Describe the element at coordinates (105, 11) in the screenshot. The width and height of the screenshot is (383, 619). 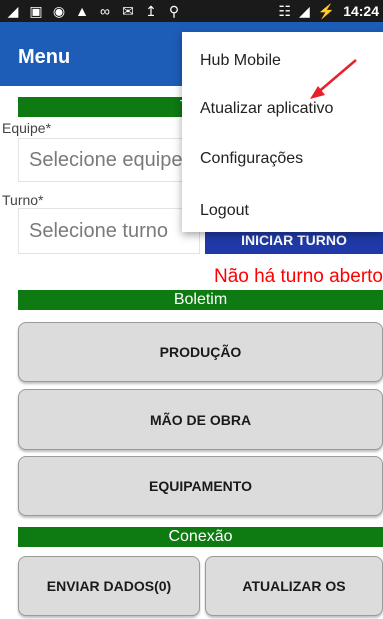
I see `voicemail-icon: ∞` at that location.